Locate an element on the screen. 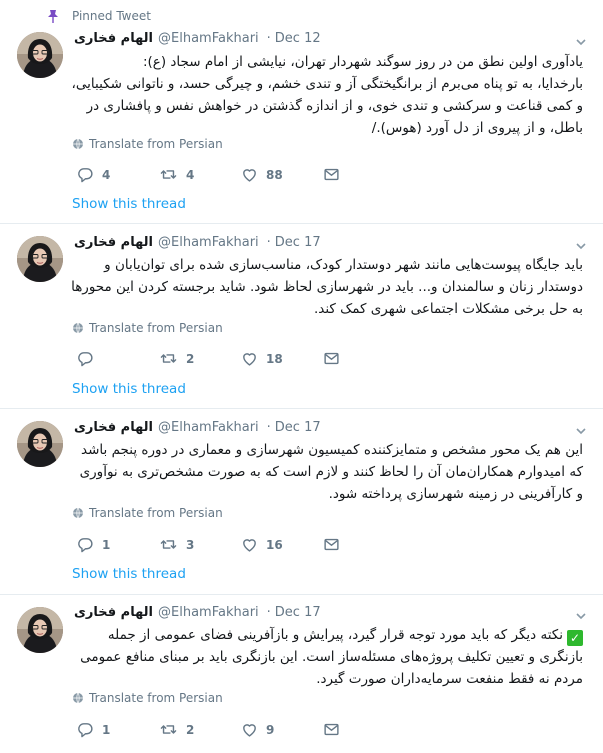 This screenshot has width=603, height=753. tweet-header: الهام فخاری @ElhamFakhari · Dec 17 is located at coordinates (197, 427).